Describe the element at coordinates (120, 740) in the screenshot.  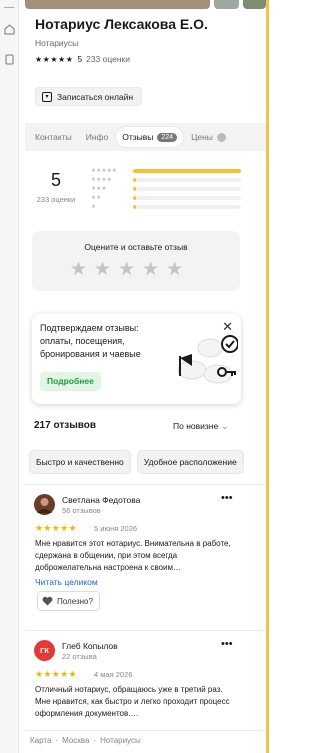
I see `breadcrumb-item: Нотариусы` at that location.